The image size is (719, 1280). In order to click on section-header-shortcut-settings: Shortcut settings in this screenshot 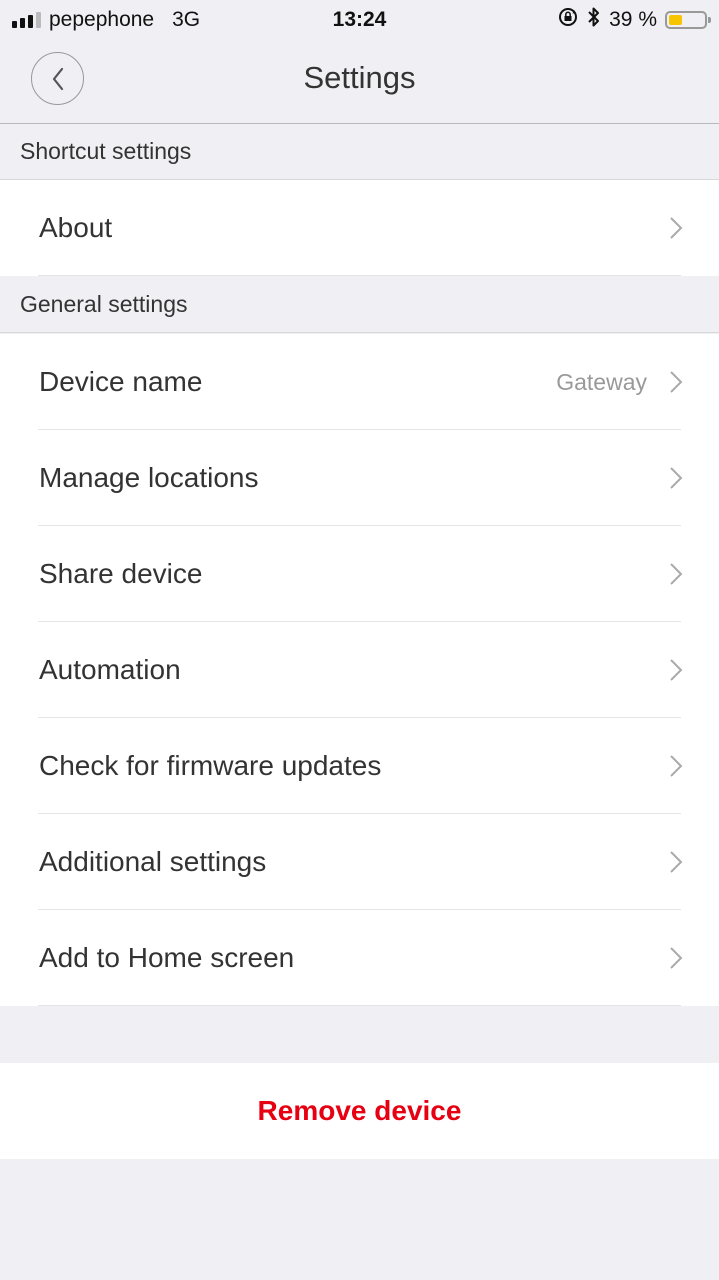, I will do `click(359, 152)`.